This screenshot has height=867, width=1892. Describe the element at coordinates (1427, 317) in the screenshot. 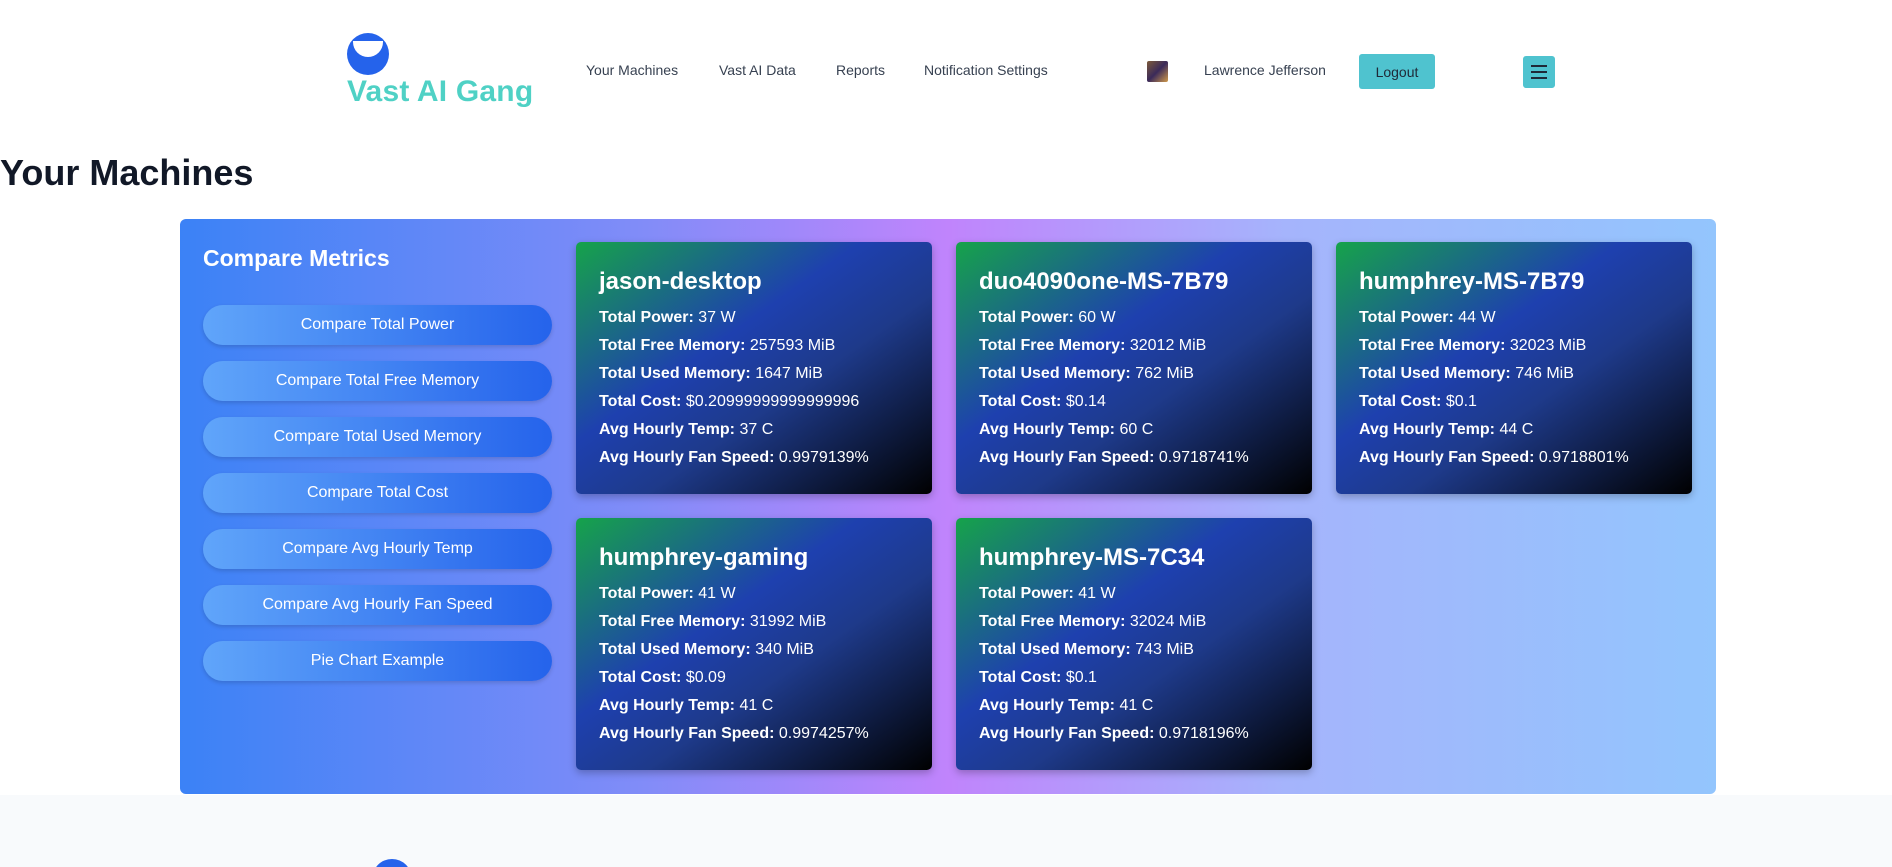

I see `metric-total-power: Total Power: 44 W` at that location.